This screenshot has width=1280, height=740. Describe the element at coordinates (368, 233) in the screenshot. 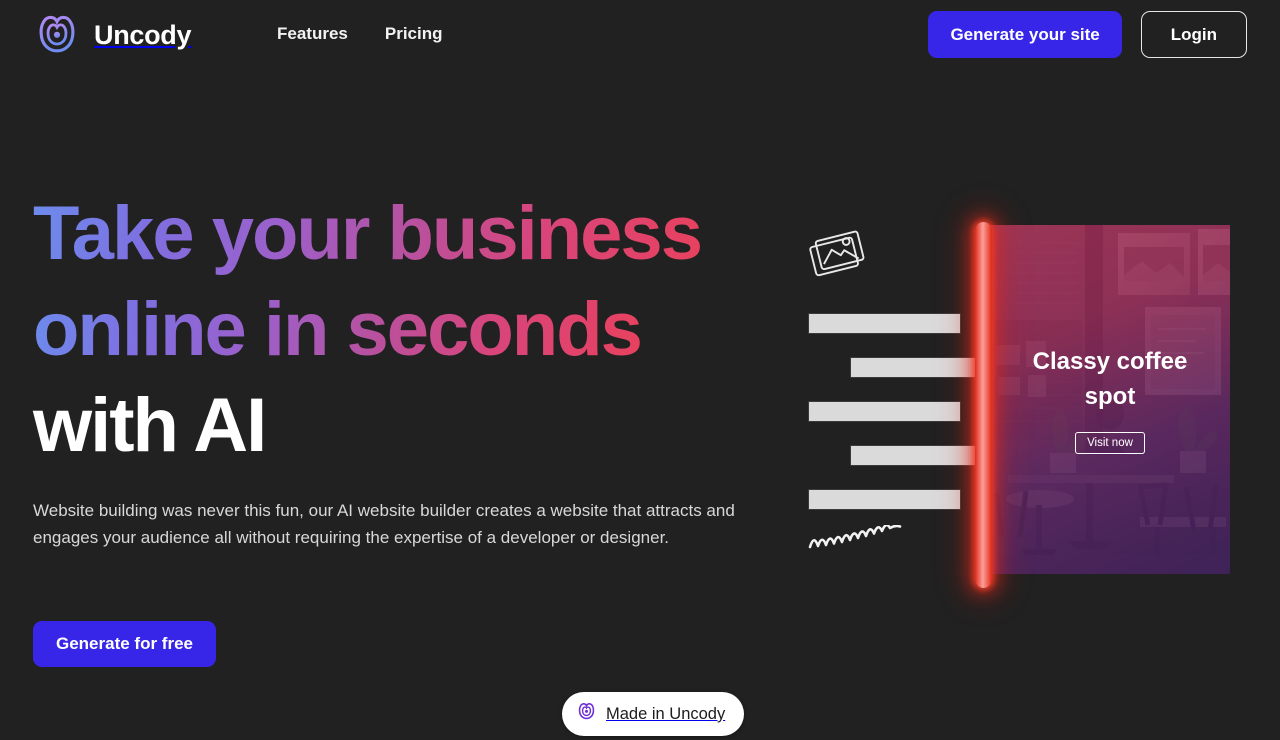

I see `headline-line-1: Take your business` at that location.